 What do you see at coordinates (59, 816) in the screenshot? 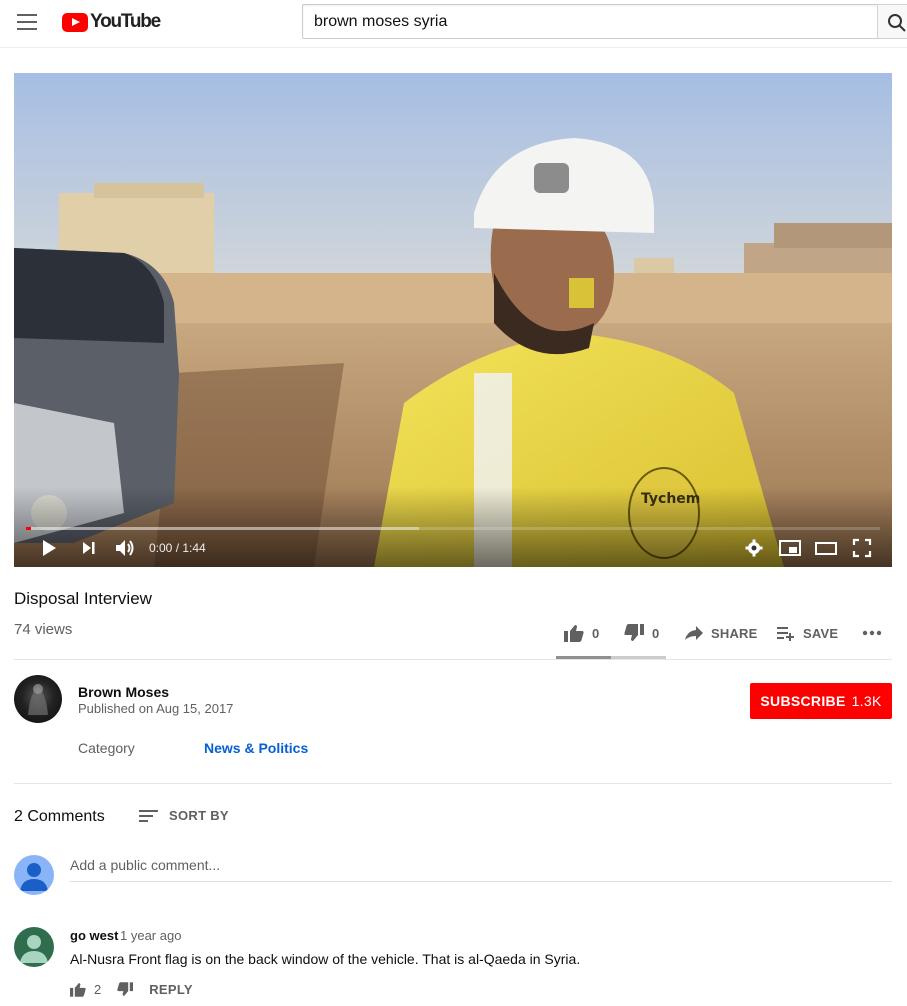
I see `comments-count: 2 Comments` at bounding box center [59, 816].